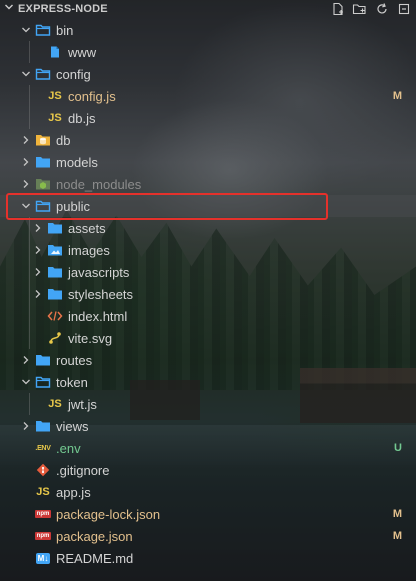 The image size is (416, 581). I want to click on tree-item-assets: assets, so click(208, 228).